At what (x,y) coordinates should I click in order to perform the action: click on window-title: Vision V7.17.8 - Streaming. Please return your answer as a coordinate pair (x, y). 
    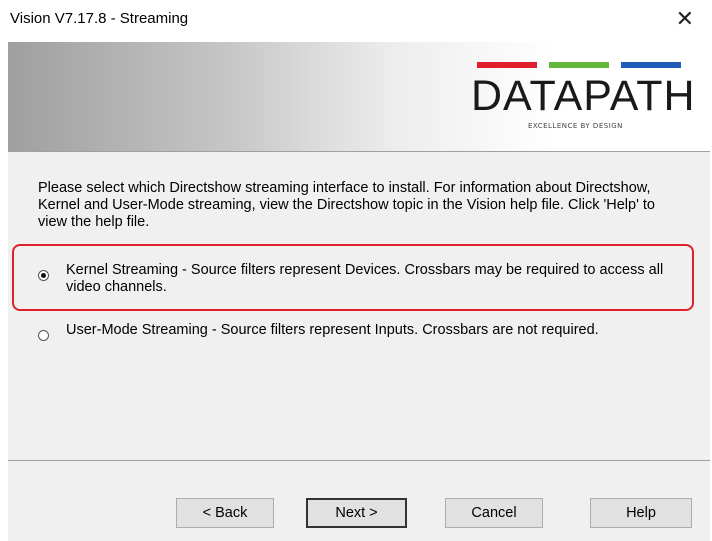
    Looking at the image, I should click on (99, 18).